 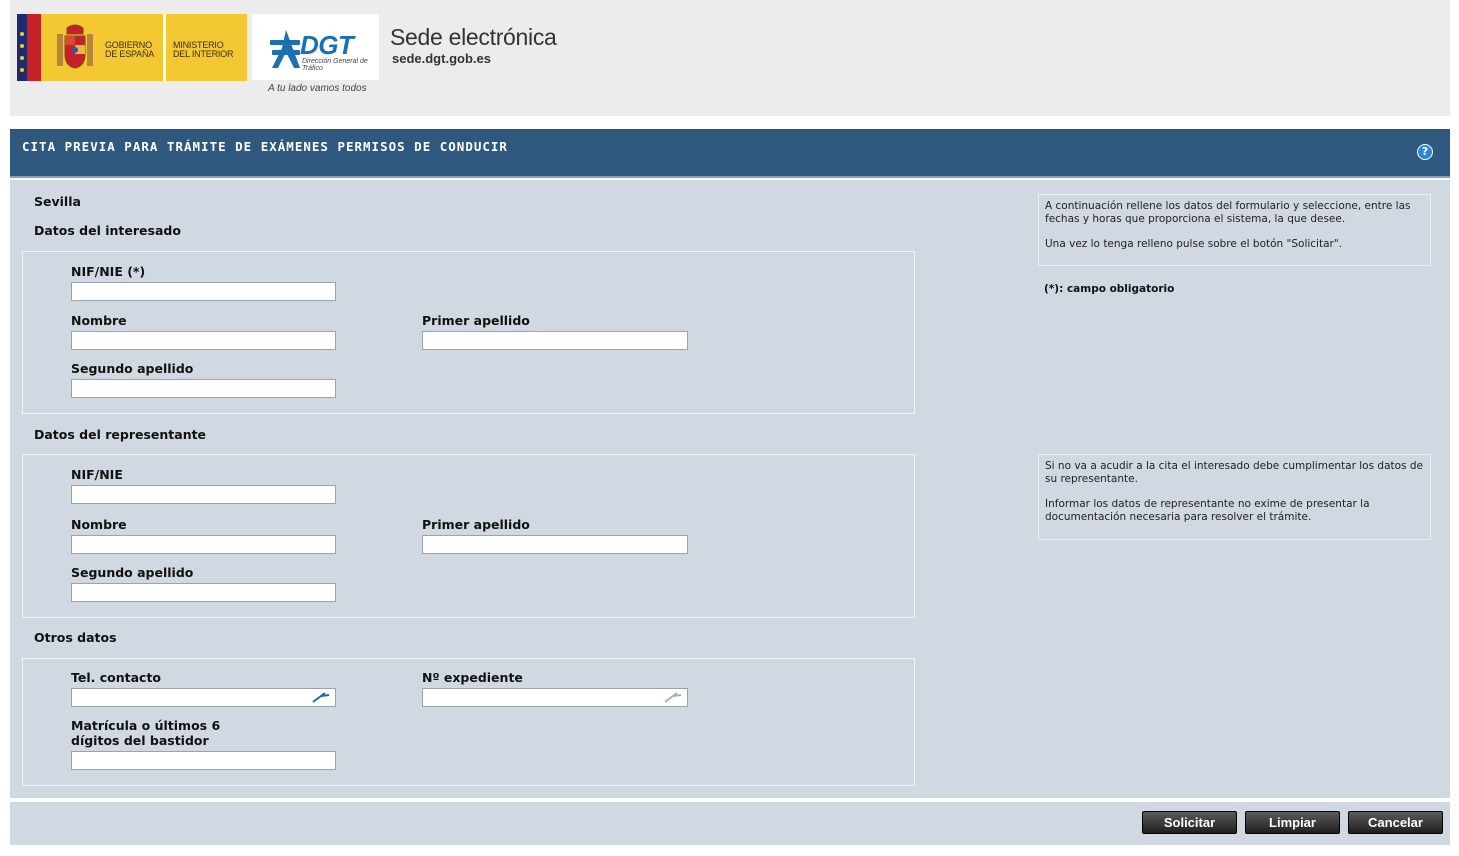 I want to click on rep-nif-label: NIF/NIE, so click(x=97, y=474).